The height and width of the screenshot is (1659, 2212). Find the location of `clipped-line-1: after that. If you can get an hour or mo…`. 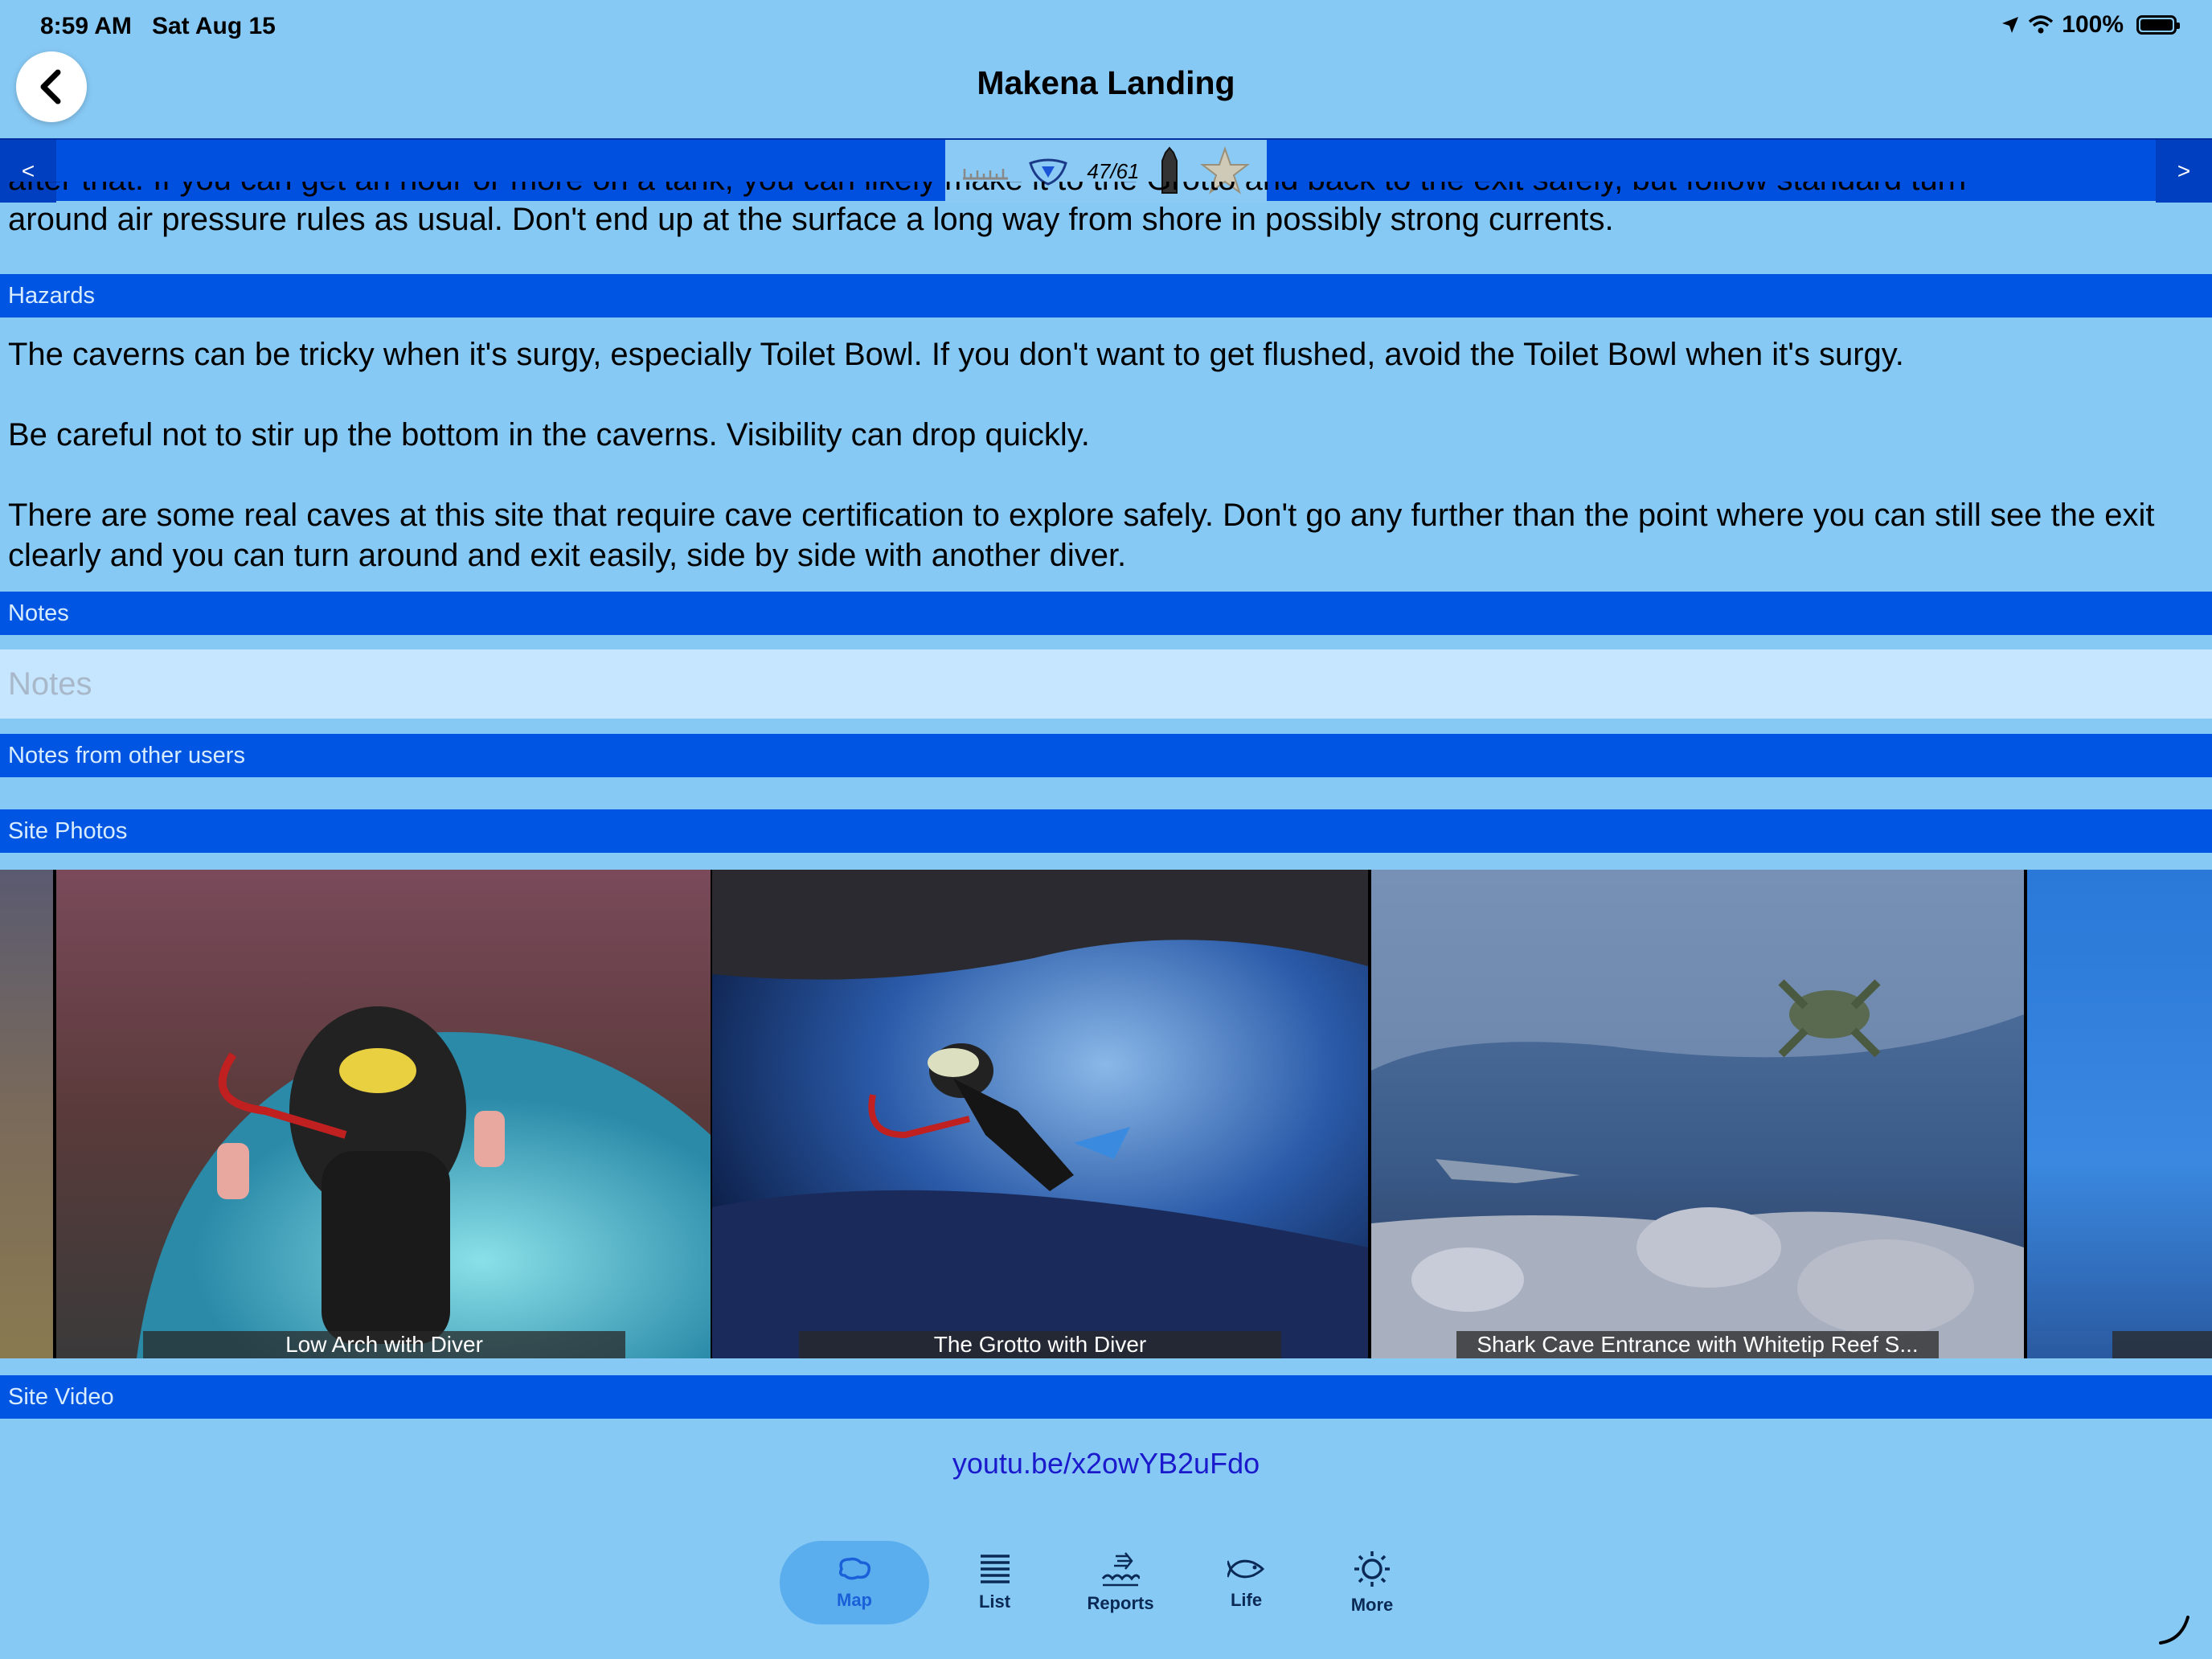

clipped-line-1: after that. If you can get an hour or mo… is located at coordinates (1106, 190).